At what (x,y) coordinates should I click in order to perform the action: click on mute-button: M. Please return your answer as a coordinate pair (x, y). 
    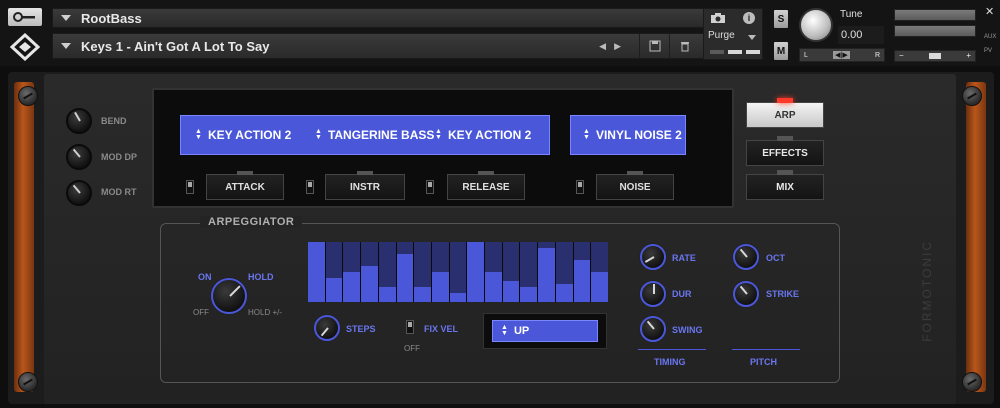
    Looking at the image, I should click on (781, 51).